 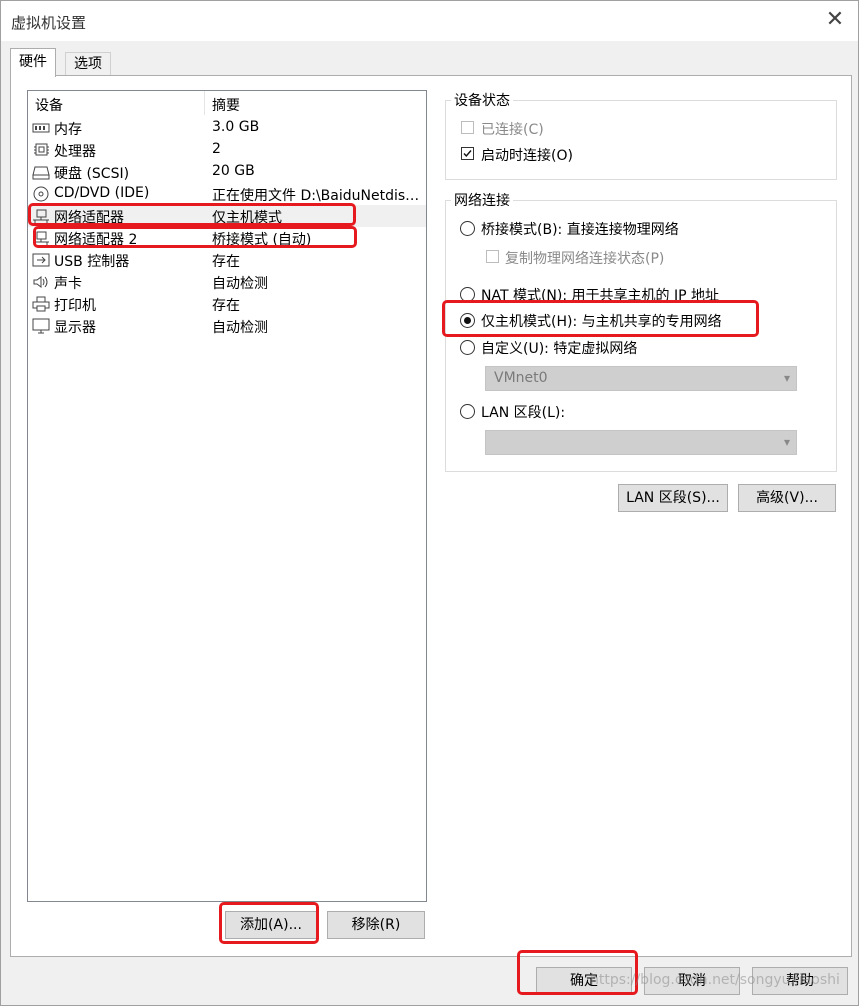 I want to click on device-row-sound-card: 声卡 自动检测, so click(x=227, y=282).